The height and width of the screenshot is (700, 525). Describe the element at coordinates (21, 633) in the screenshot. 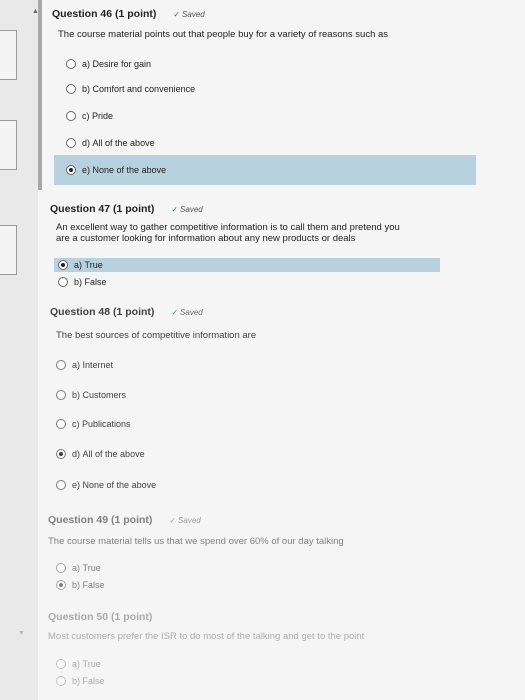

I see `expand-arrow-icon: ▼` at that location.